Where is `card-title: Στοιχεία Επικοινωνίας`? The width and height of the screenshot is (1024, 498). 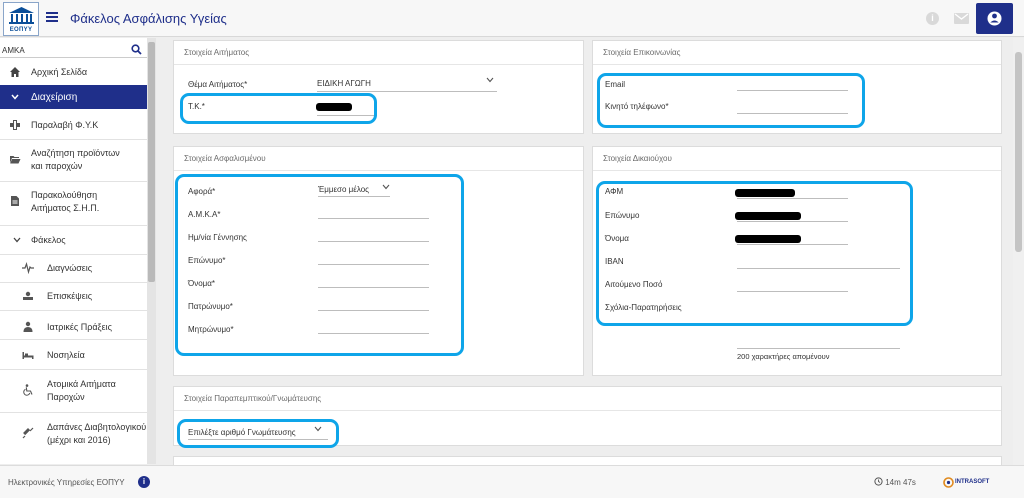 card-title: Στοιχεία Επικοινωνίας is located at coordinates (797, 53).